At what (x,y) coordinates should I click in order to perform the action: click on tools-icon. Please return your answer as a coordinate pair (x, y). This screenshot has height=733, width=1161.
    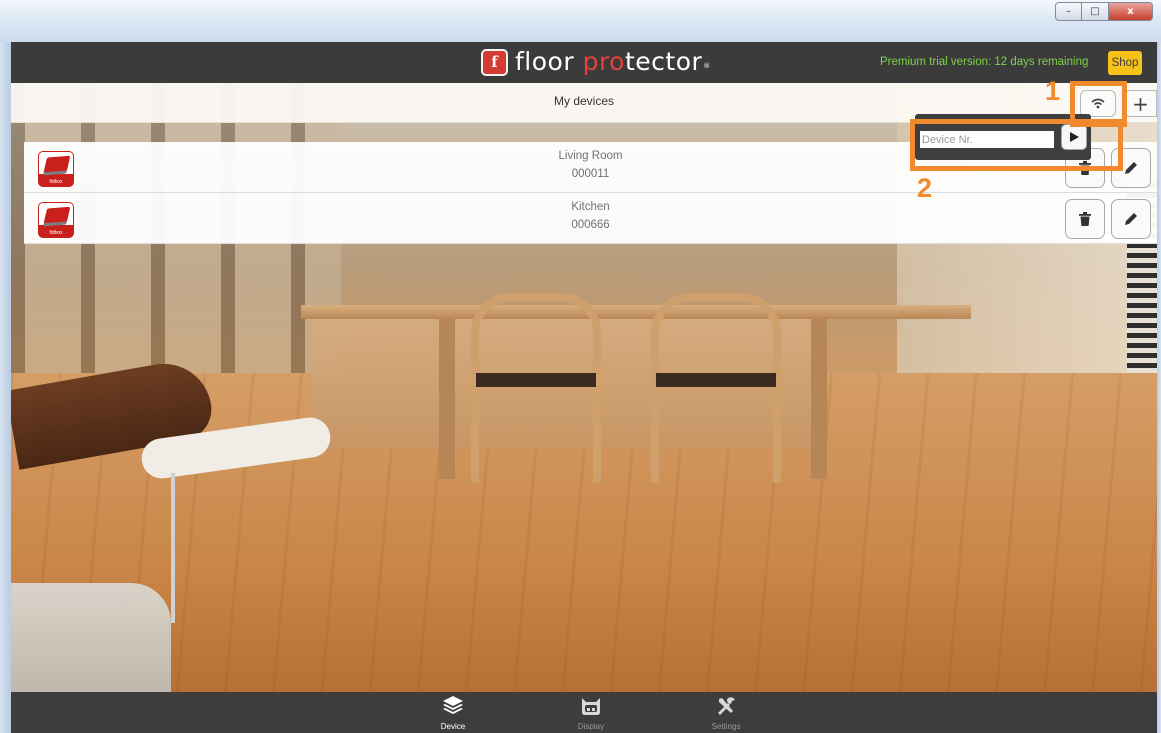
    Looking at the image, I should click on (726, 706).